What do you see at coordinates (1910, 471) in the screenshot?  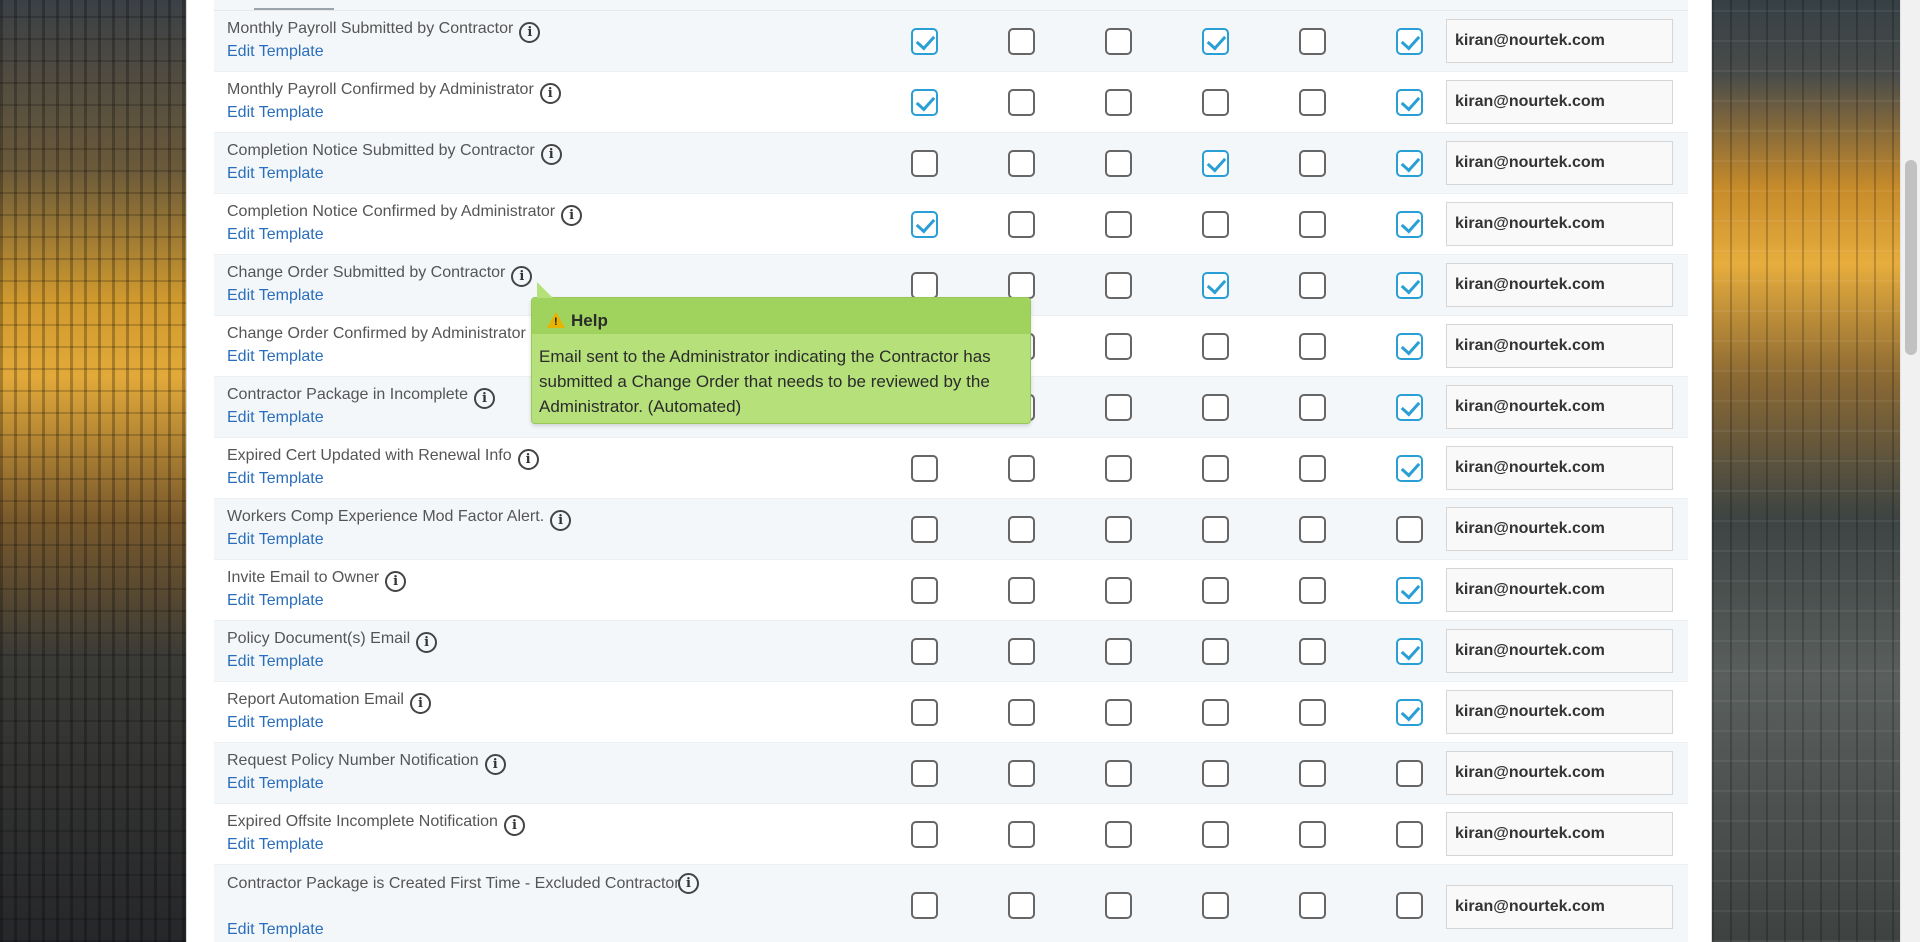 I see `page-scrollbar` at bounding box center [1910, 471].